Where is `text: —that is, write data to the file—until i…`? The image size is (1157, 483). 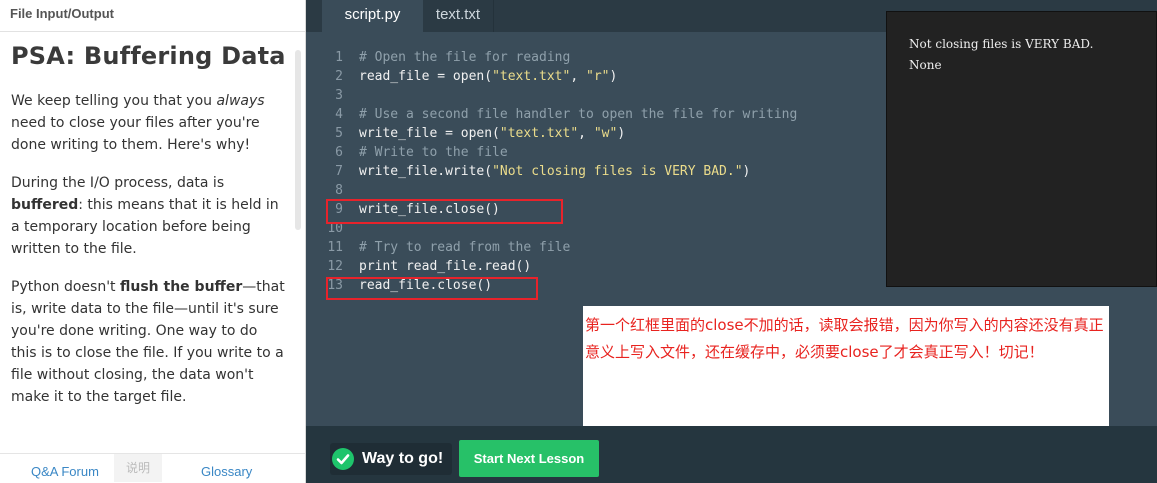 text: —that is, write data to the file—until i… is located at coordinates (148, 342).